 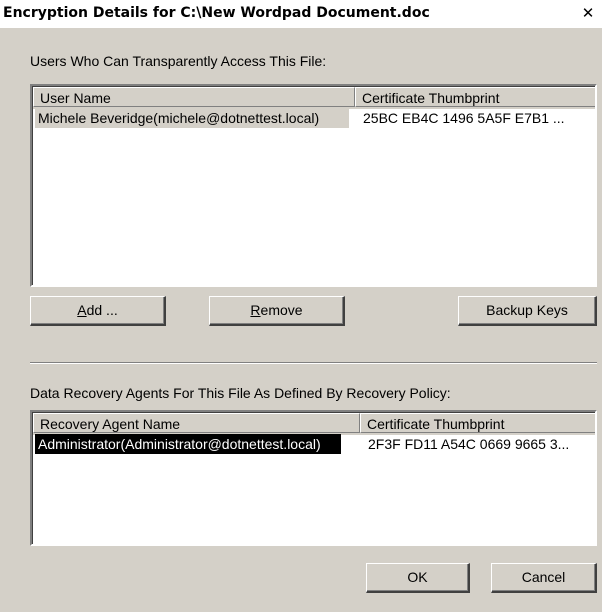 I want to click on users-list-header: User Name Certificate Thumbprint, so click(x=314, y=98).